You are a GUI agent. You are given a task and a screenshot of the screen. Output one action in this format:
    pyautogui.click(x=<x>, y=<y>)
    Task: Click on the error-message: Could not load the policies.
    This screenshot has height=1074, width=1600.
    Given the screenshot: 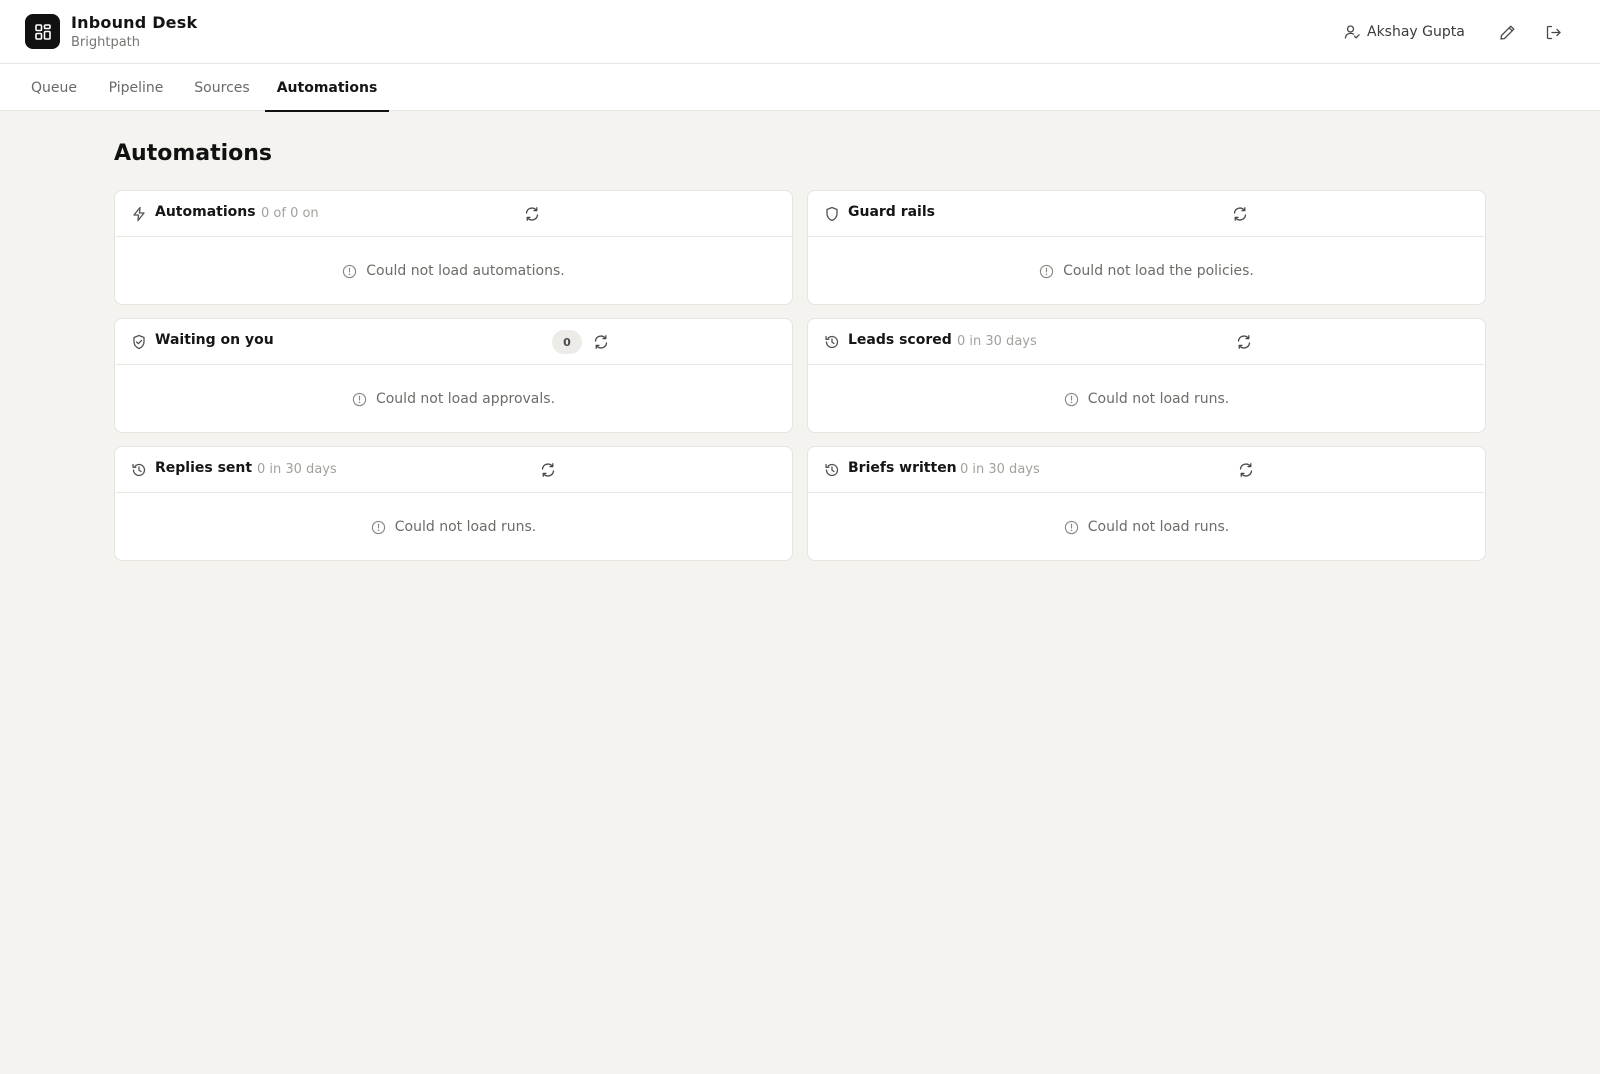 What is the action you would take?
    pyautogui.click(x=1146, y=271)
    